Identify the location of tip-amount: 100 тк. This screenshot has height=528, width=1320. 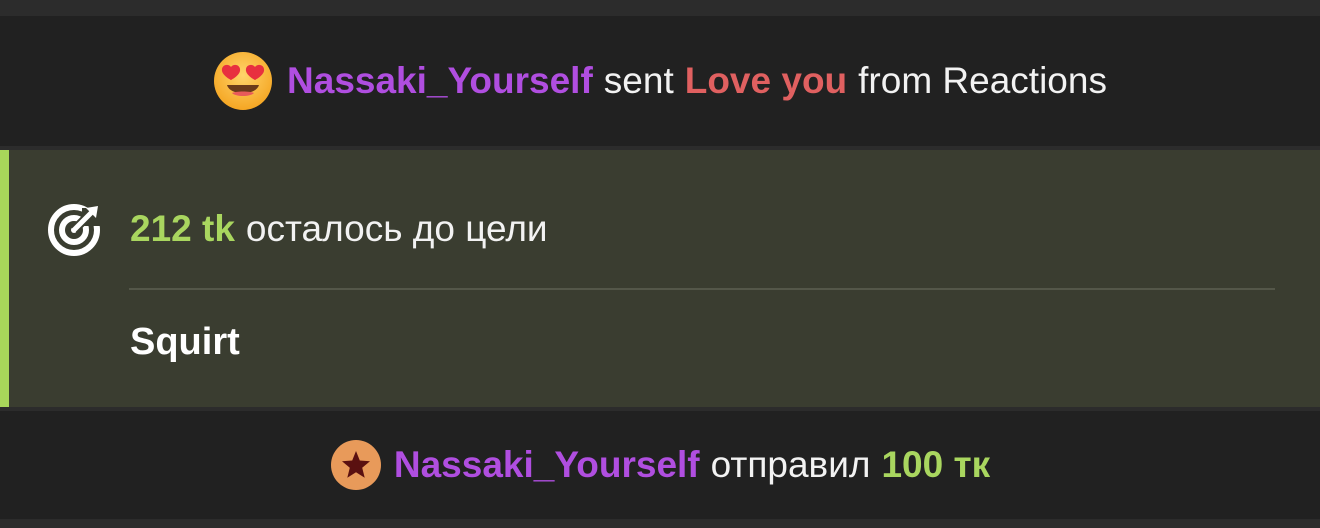
(936, 464).